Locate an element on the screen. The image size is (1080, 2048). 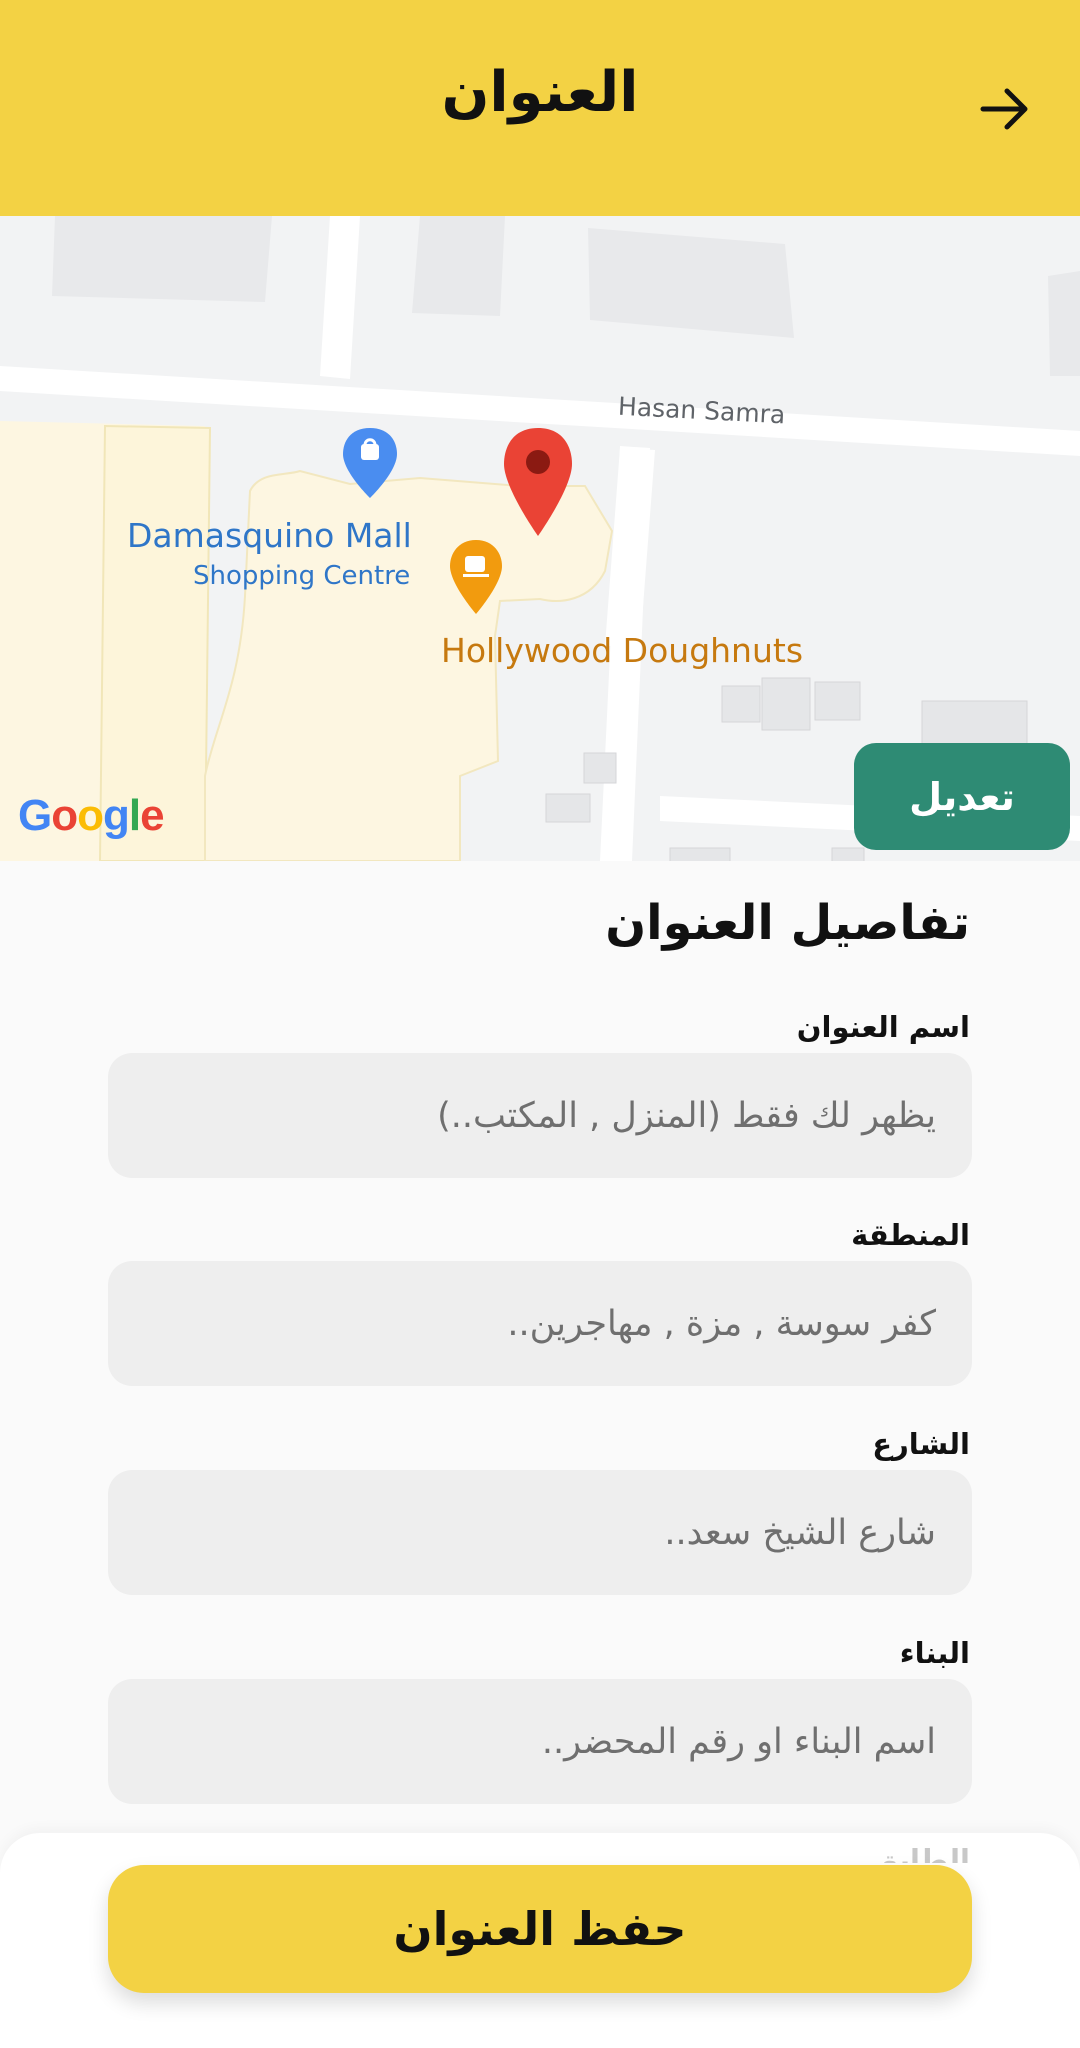
street-input is located at coordinates (540, 1532).